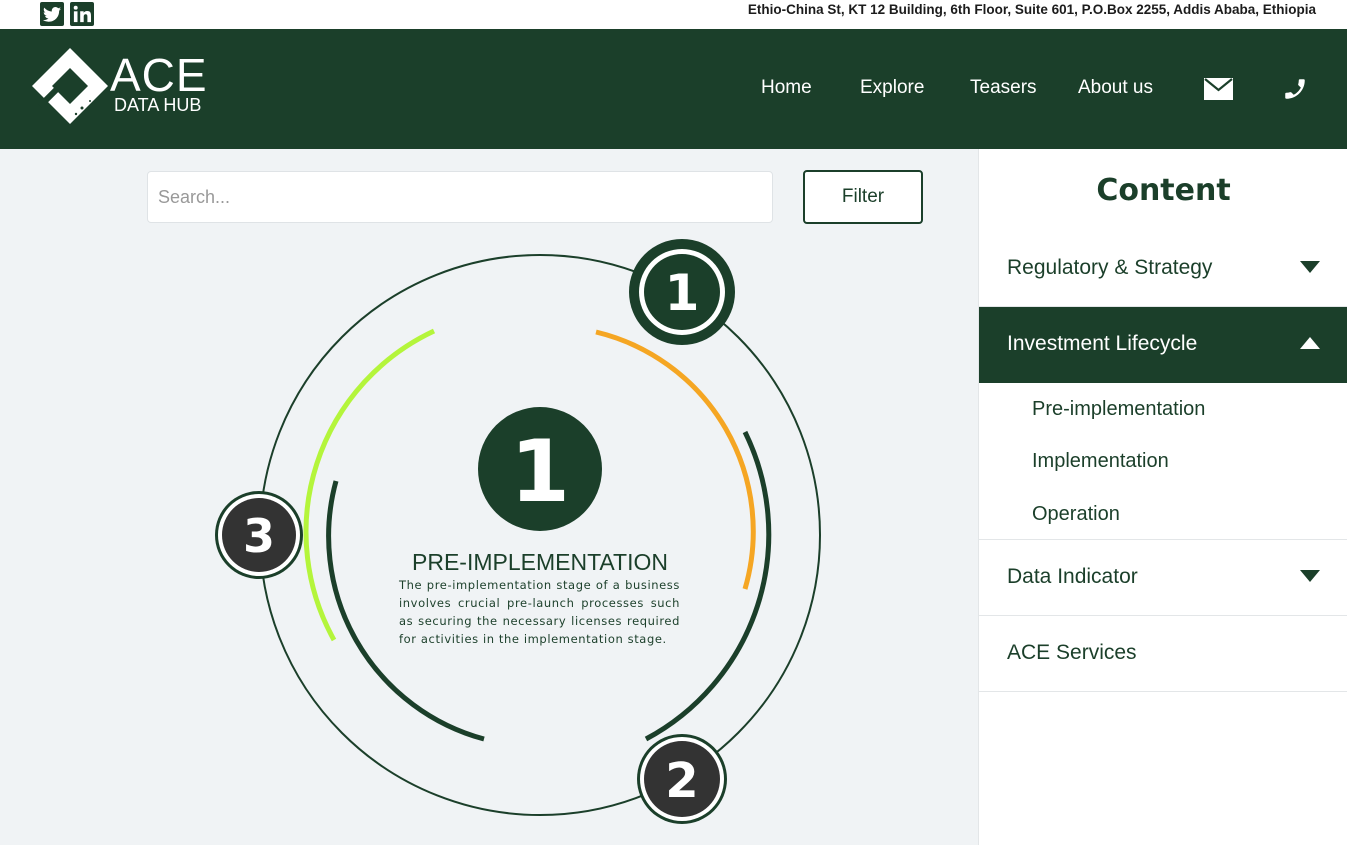 Image resolution: width=1347 pixels, height=845 pixels. Describe the element at coordinates (82, 14) in the screenshot. I see `linkedin-icon` at that location.